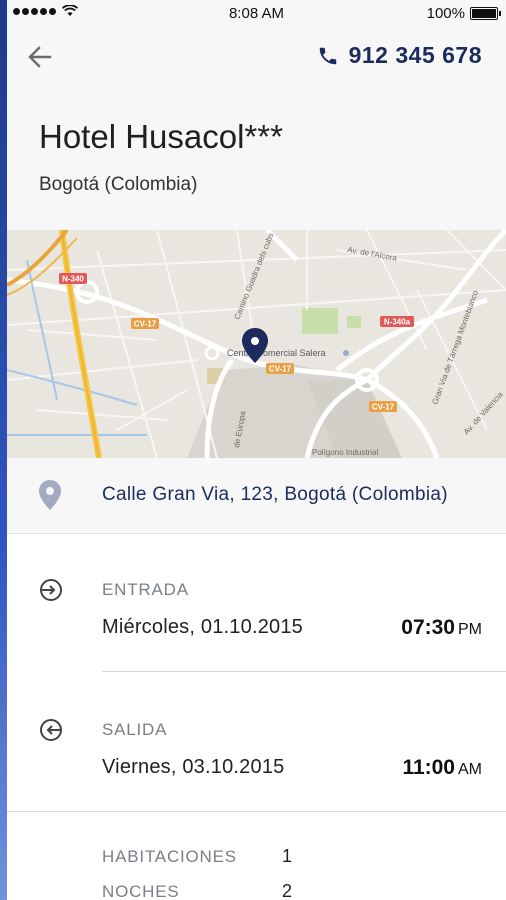 The height and width of the screenshot is (900, 506). What do you see at coordinates (193, 767) in the screenshot?
I see `checkout-date: Viernes, 03.10.2015` at bounding box center [193, 767].